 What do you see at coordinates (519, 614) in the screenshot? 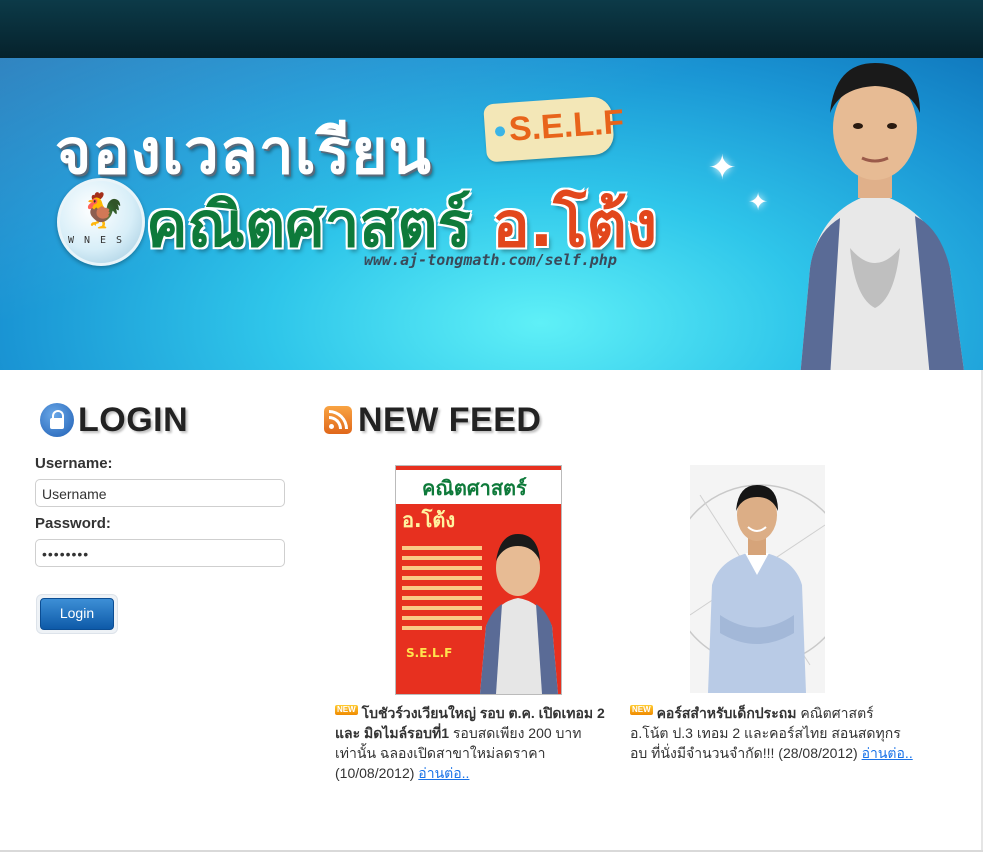
I see `cover-teacher-photo` at bounding box center [519, 614].